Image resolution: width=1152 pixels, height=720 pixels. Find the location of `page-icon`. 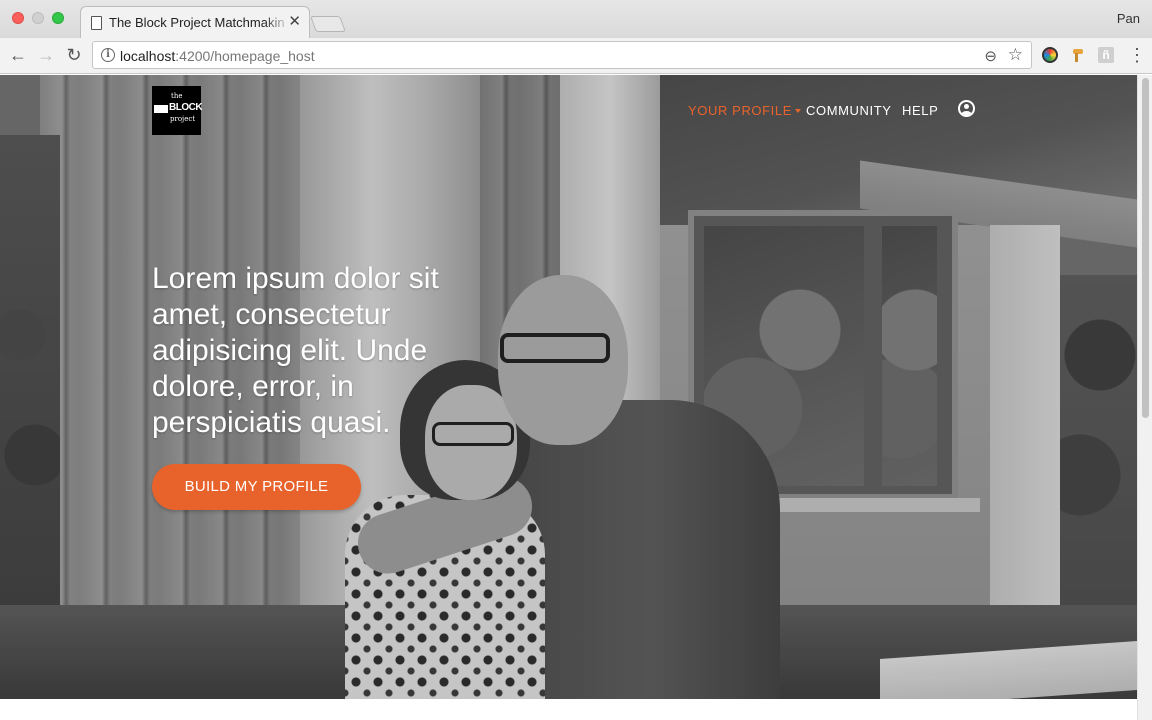

page-icon is located at coordinates (96, 23).